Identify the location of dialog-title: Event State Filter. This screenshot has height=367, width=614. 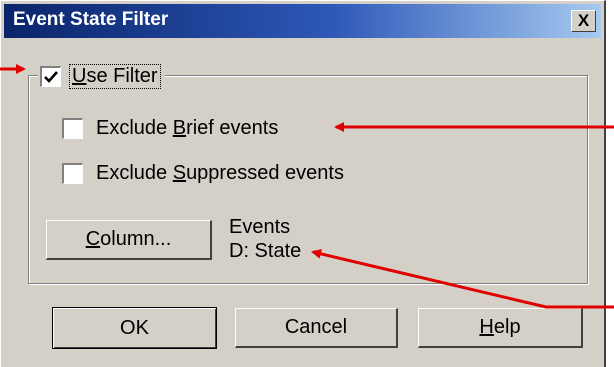
(91, 19).